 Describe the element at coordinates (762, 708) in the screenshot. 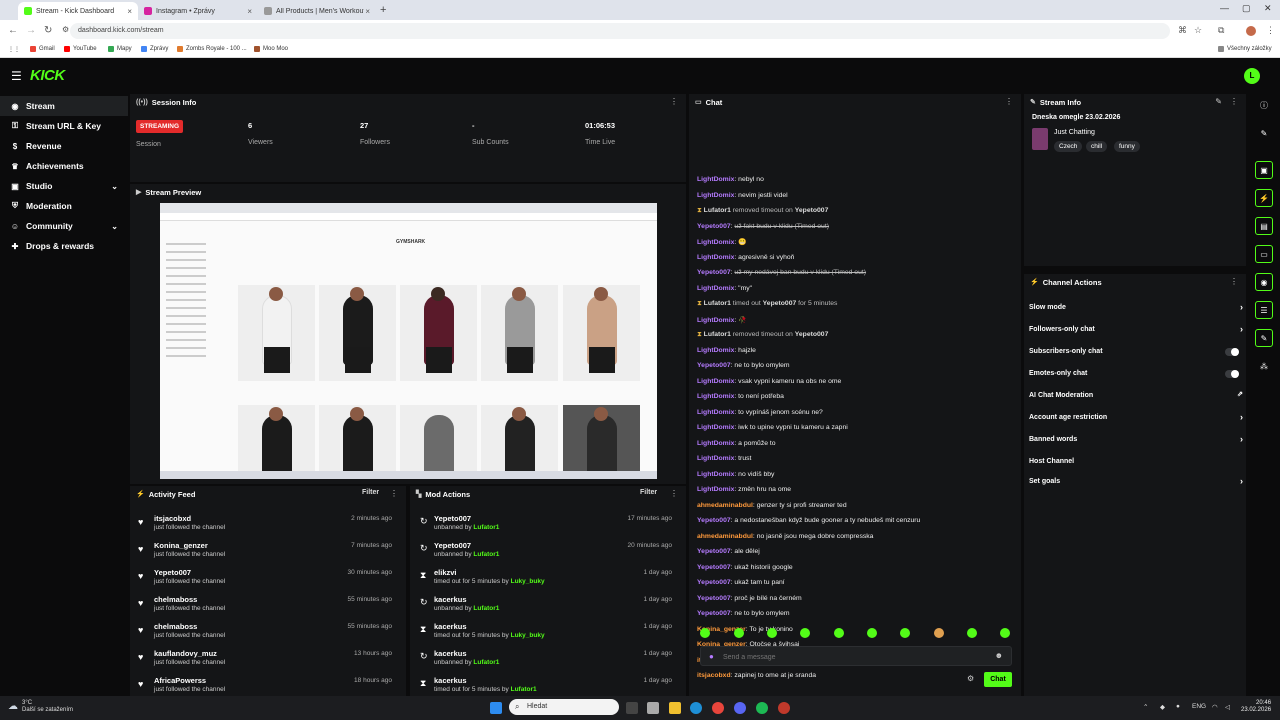

I see `spotify-icon` at that location.